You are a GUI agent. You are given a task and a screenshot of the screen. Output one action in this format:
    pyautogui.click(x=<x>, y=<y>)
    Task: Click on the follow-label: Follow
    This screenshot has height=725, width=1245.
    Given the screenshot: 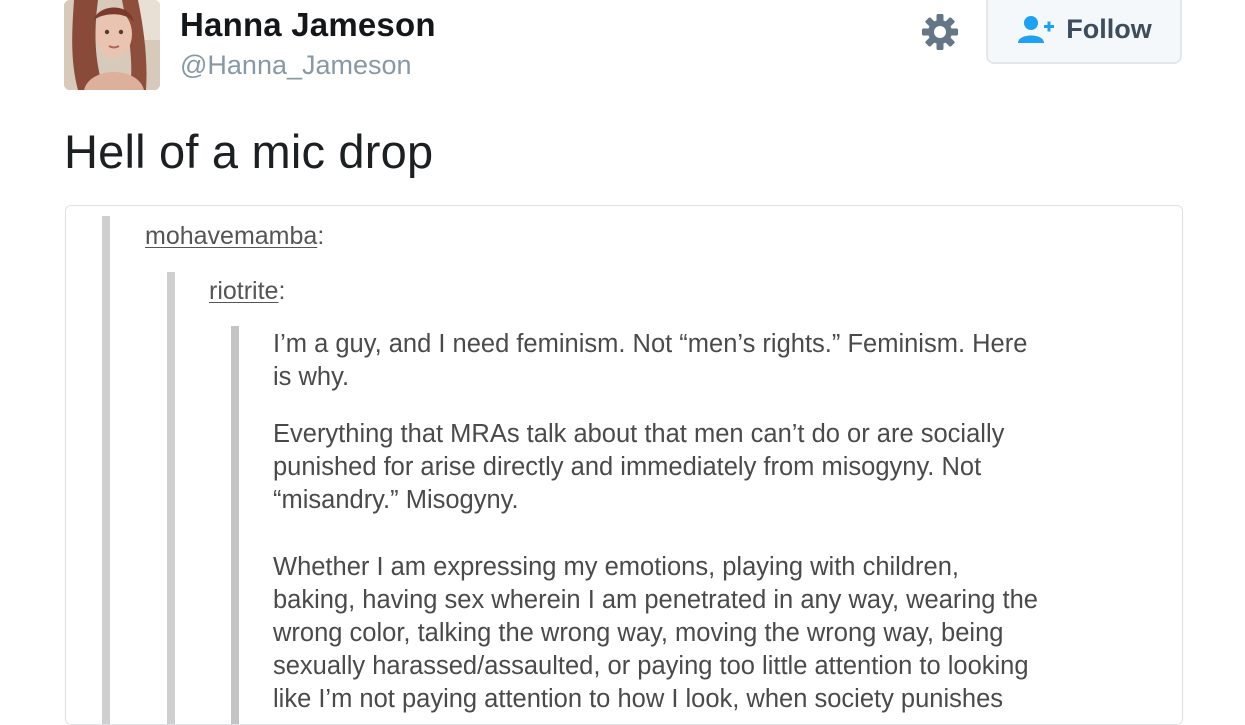 What is the action you would take?
    pyautogui.click(x=1109, y=28)
    